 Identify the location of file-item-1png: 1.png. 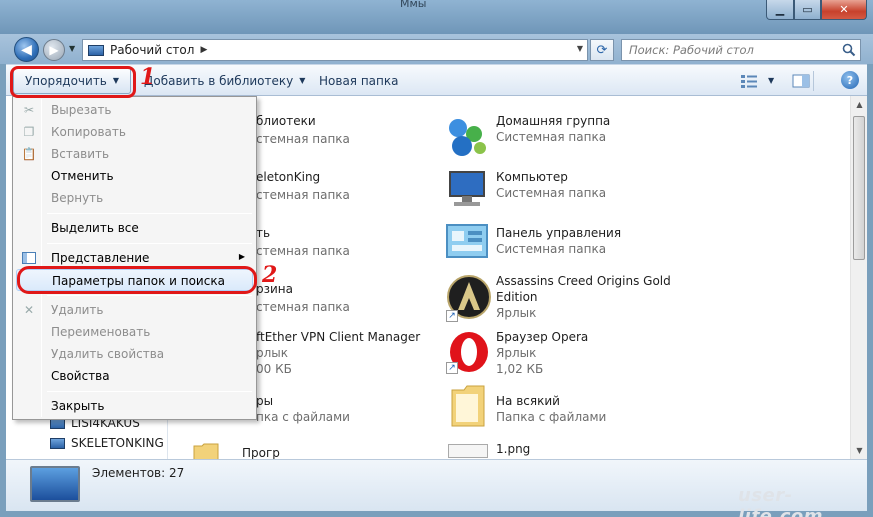
(570, 450).